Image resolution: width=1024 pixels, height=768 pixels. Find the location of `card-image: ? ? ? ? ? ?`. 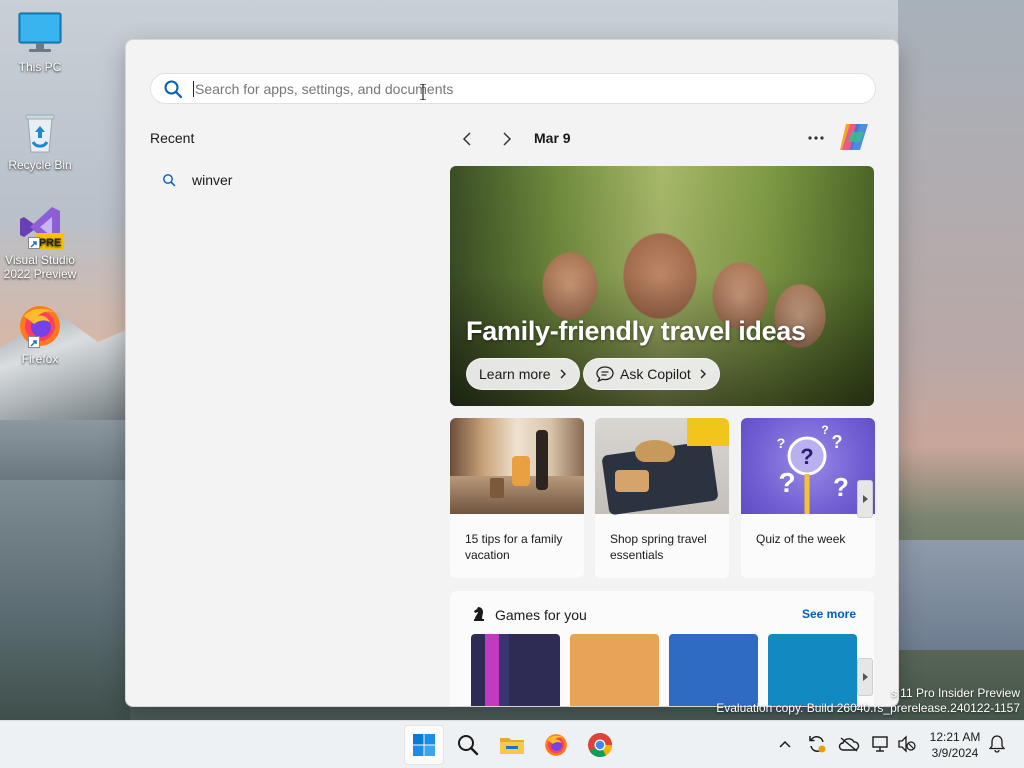

card-image: ? ? ? ? ? ? is located at coordinates (808, 466).